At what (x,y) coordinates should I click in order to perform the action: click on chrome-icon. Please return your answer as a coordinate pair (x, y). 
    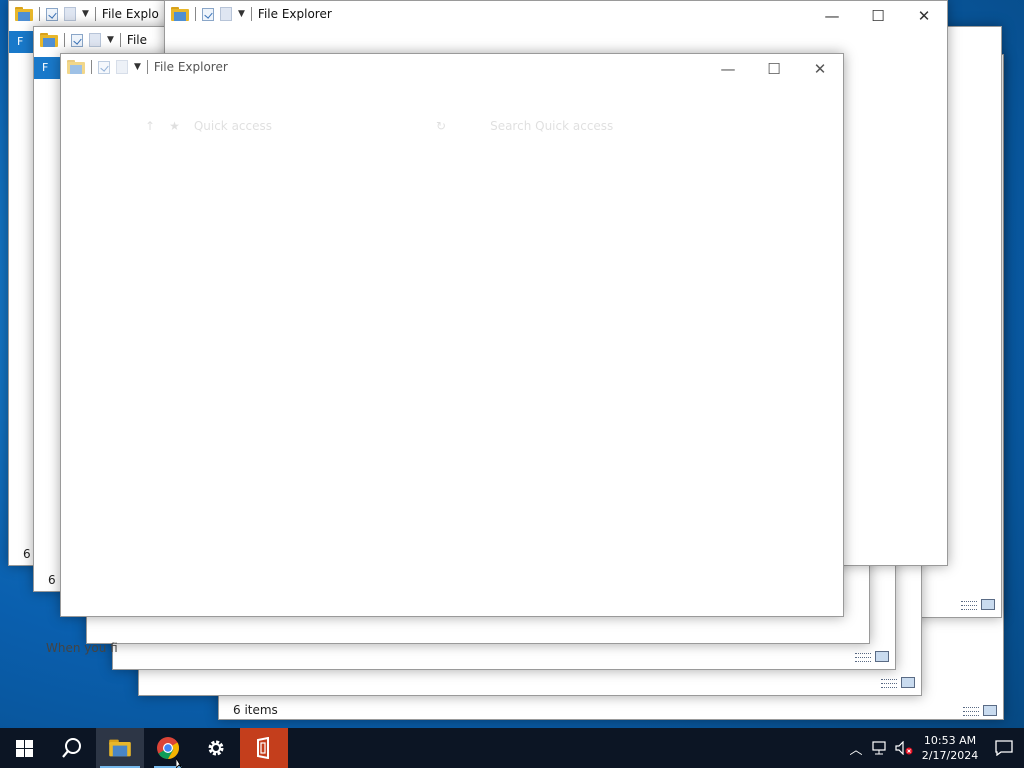
    Looking at the image, I should click on (168, 748).